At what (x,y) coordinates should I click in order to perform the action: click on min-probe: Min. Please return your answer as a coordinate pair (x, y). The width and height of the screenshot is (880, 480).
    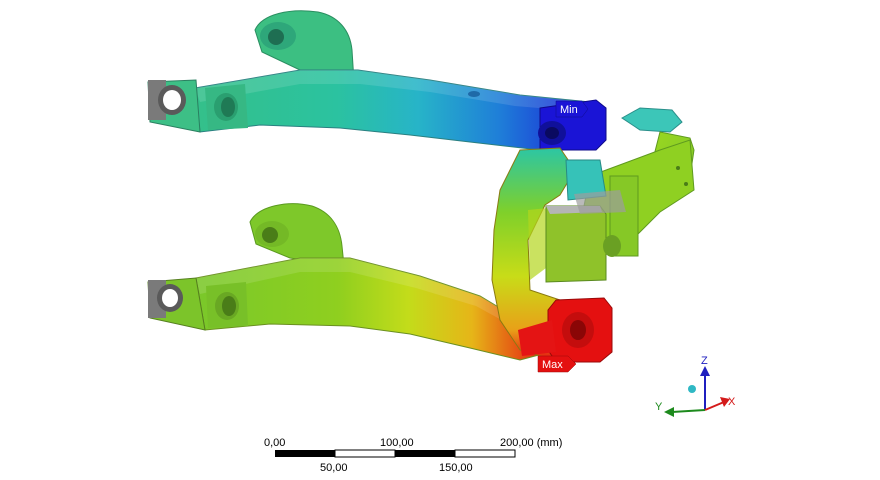
    Looking at the image, I should click on (572, 109).